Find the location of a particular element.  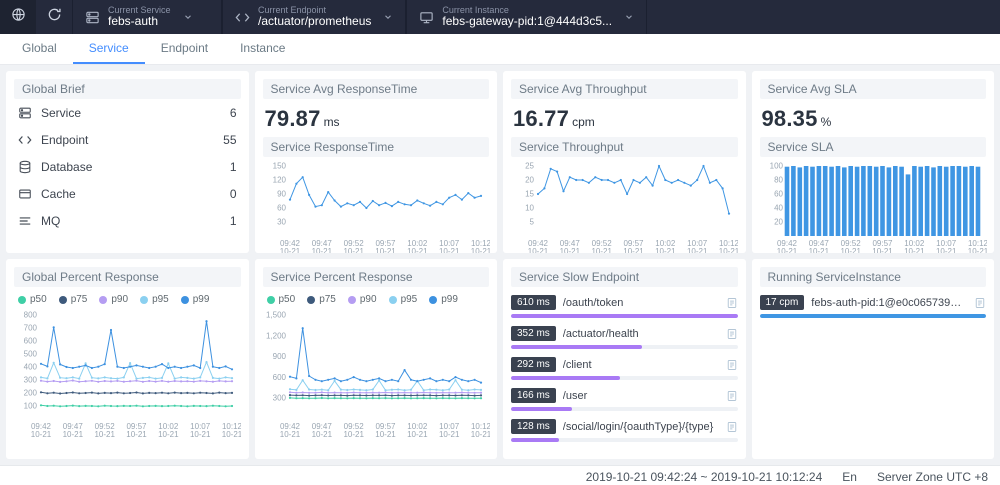

tab-instance: Instance is located at coordinates (262, 49).